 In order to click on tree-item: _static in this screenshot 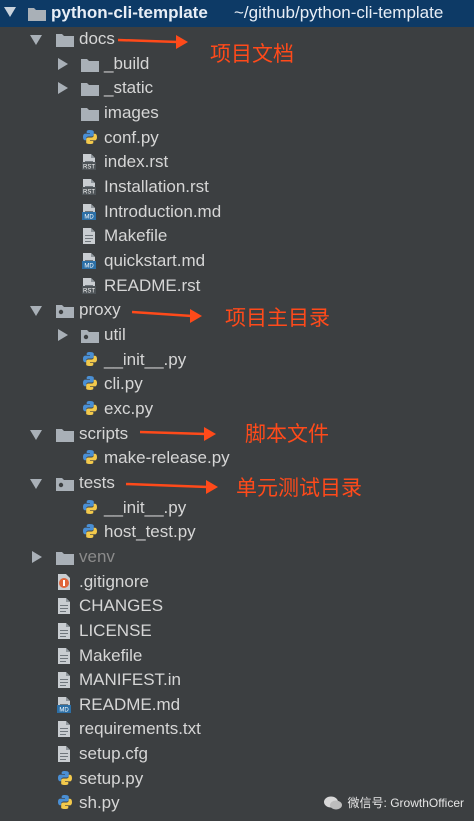, I will do `click(237, 88)`.